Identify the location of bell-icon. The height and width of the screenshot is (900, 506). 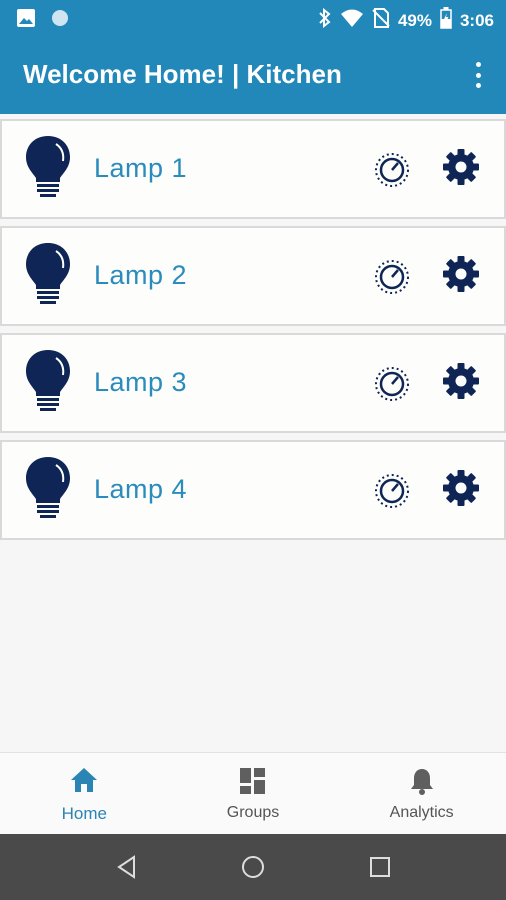
(421, 782).